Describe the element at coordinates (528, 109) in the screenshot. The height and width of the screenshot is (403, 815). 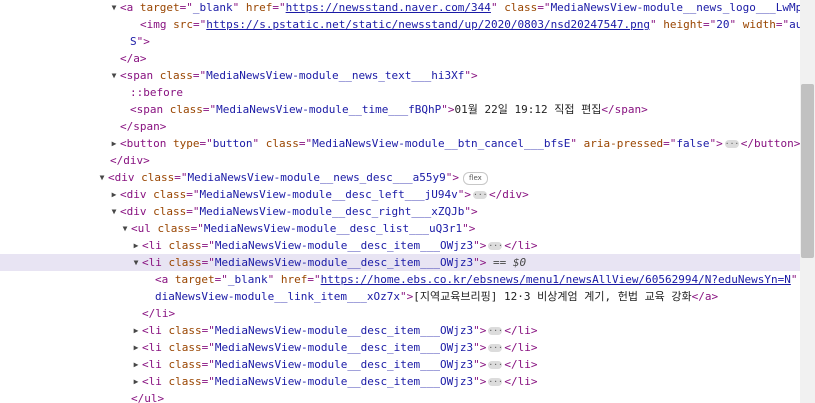
I see `text-node: 01월 22일 19:12 직접 편집` at that location.